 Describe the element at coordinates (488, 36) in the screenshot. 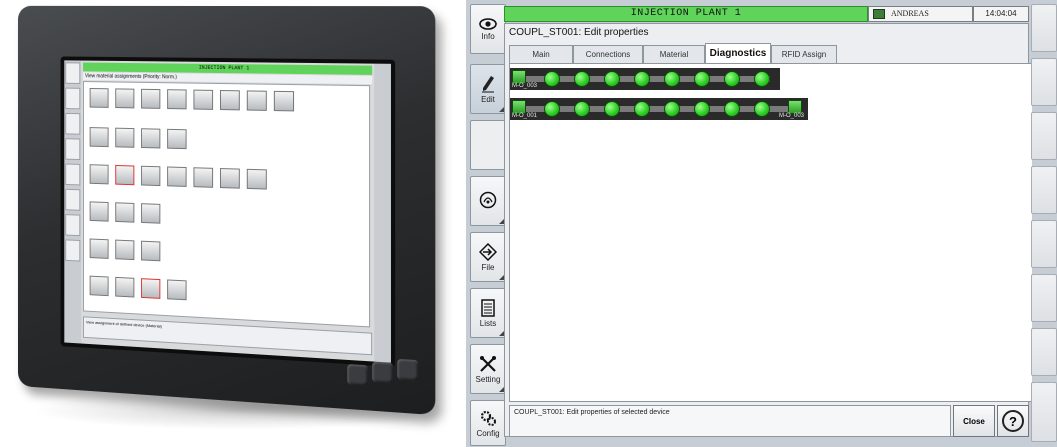

I see `info-label: Info` at that location.